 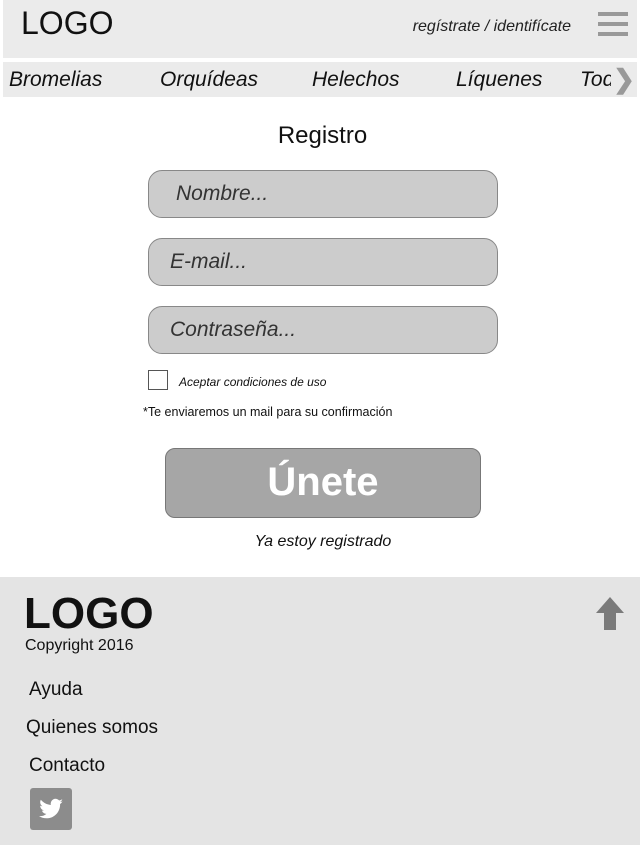 I want to click on header-logo: LOGO, so click(x=67, y=23).